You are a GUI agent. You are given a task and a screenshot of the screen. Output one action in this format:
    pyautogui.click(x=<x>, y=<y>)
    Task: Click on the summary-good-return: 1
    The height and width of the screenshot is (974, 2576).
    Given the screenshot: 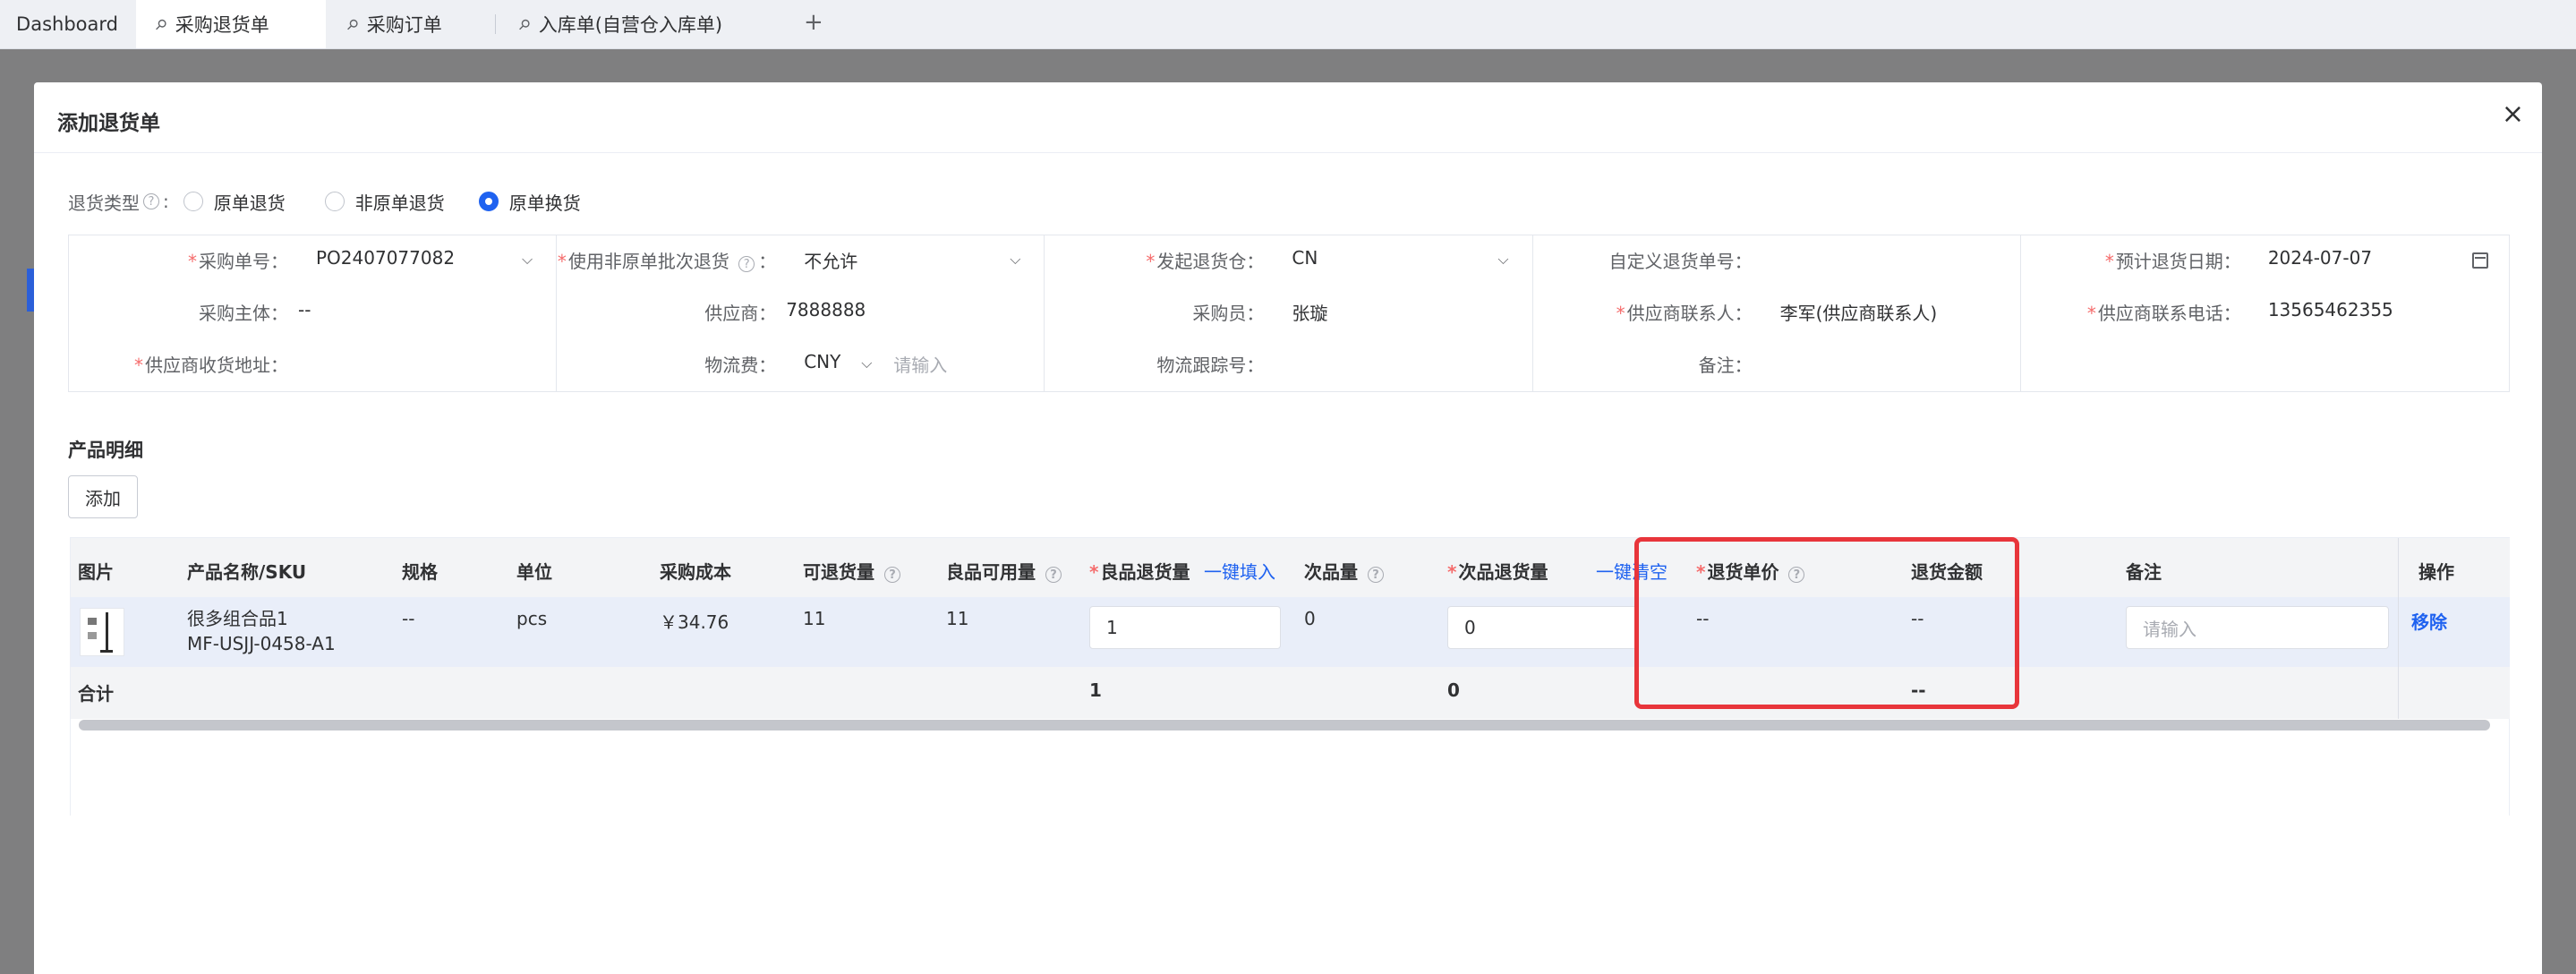 What is the action you would take?
    pyautogui.click(x=1095, y=690)
    